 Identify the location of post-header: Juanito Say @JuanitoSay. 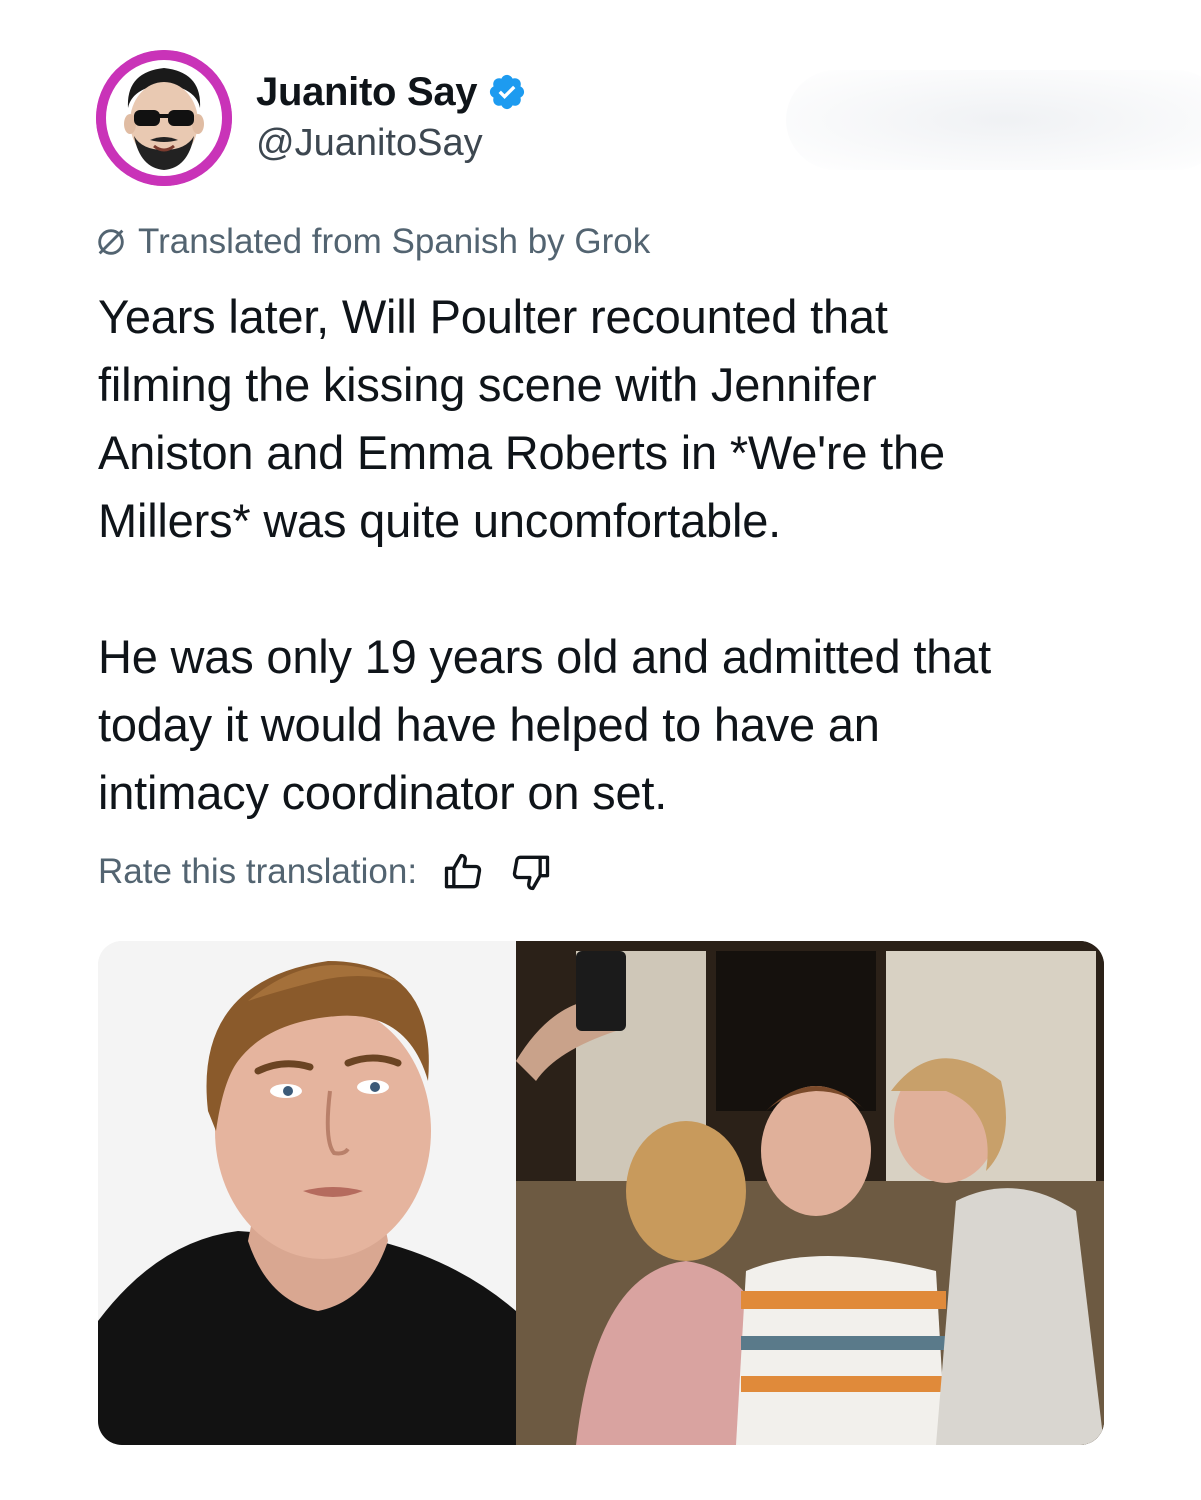
(648, 120).